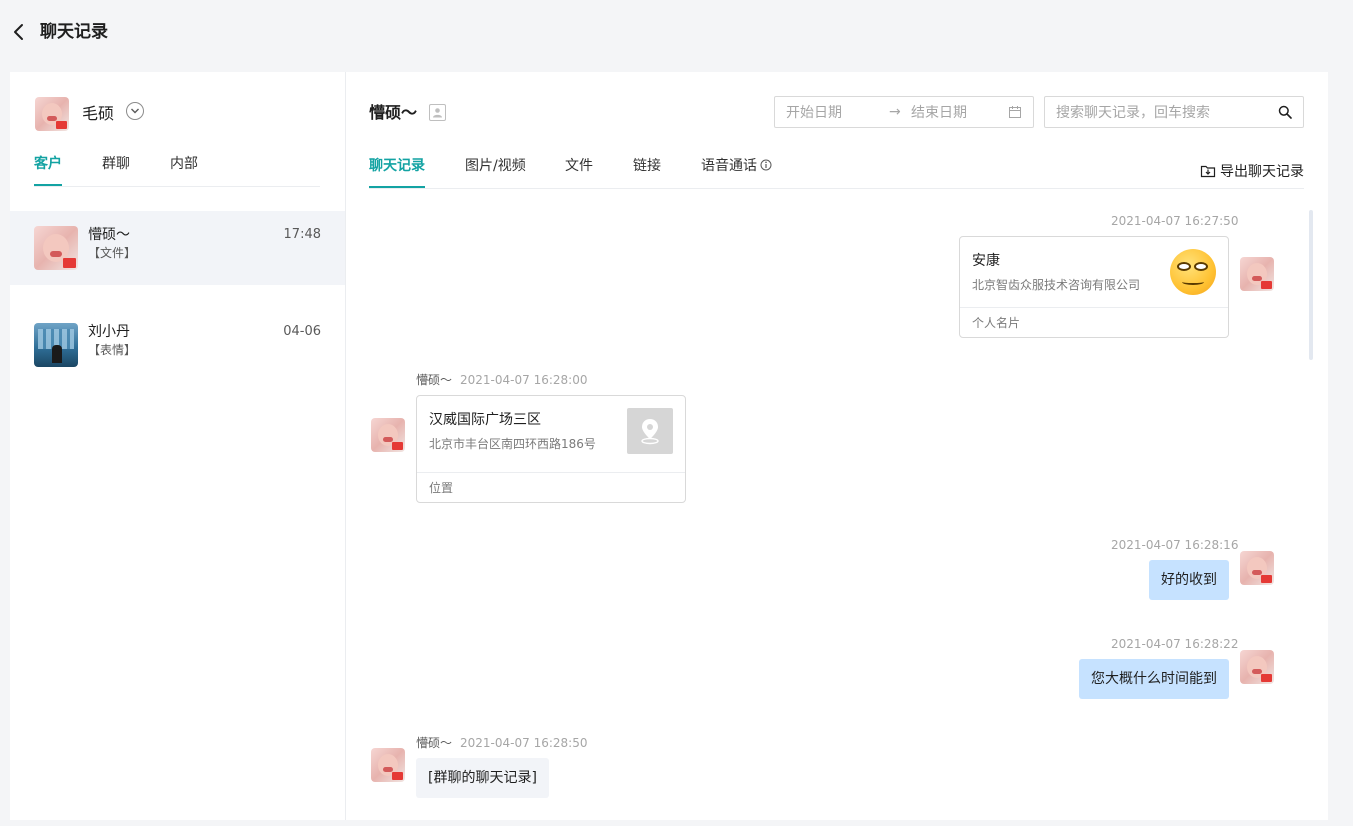  What do you see at coordinates (74, 32) in the screenshot?
I see `page-title: 聊天记录` at bounding box center [74, 32].